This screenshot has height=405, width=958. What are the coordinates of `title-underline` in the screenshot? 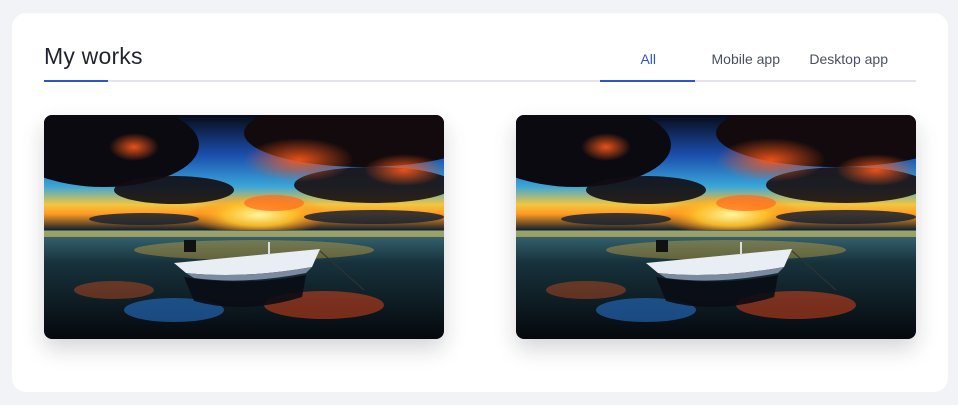 It's located at (76, 81).